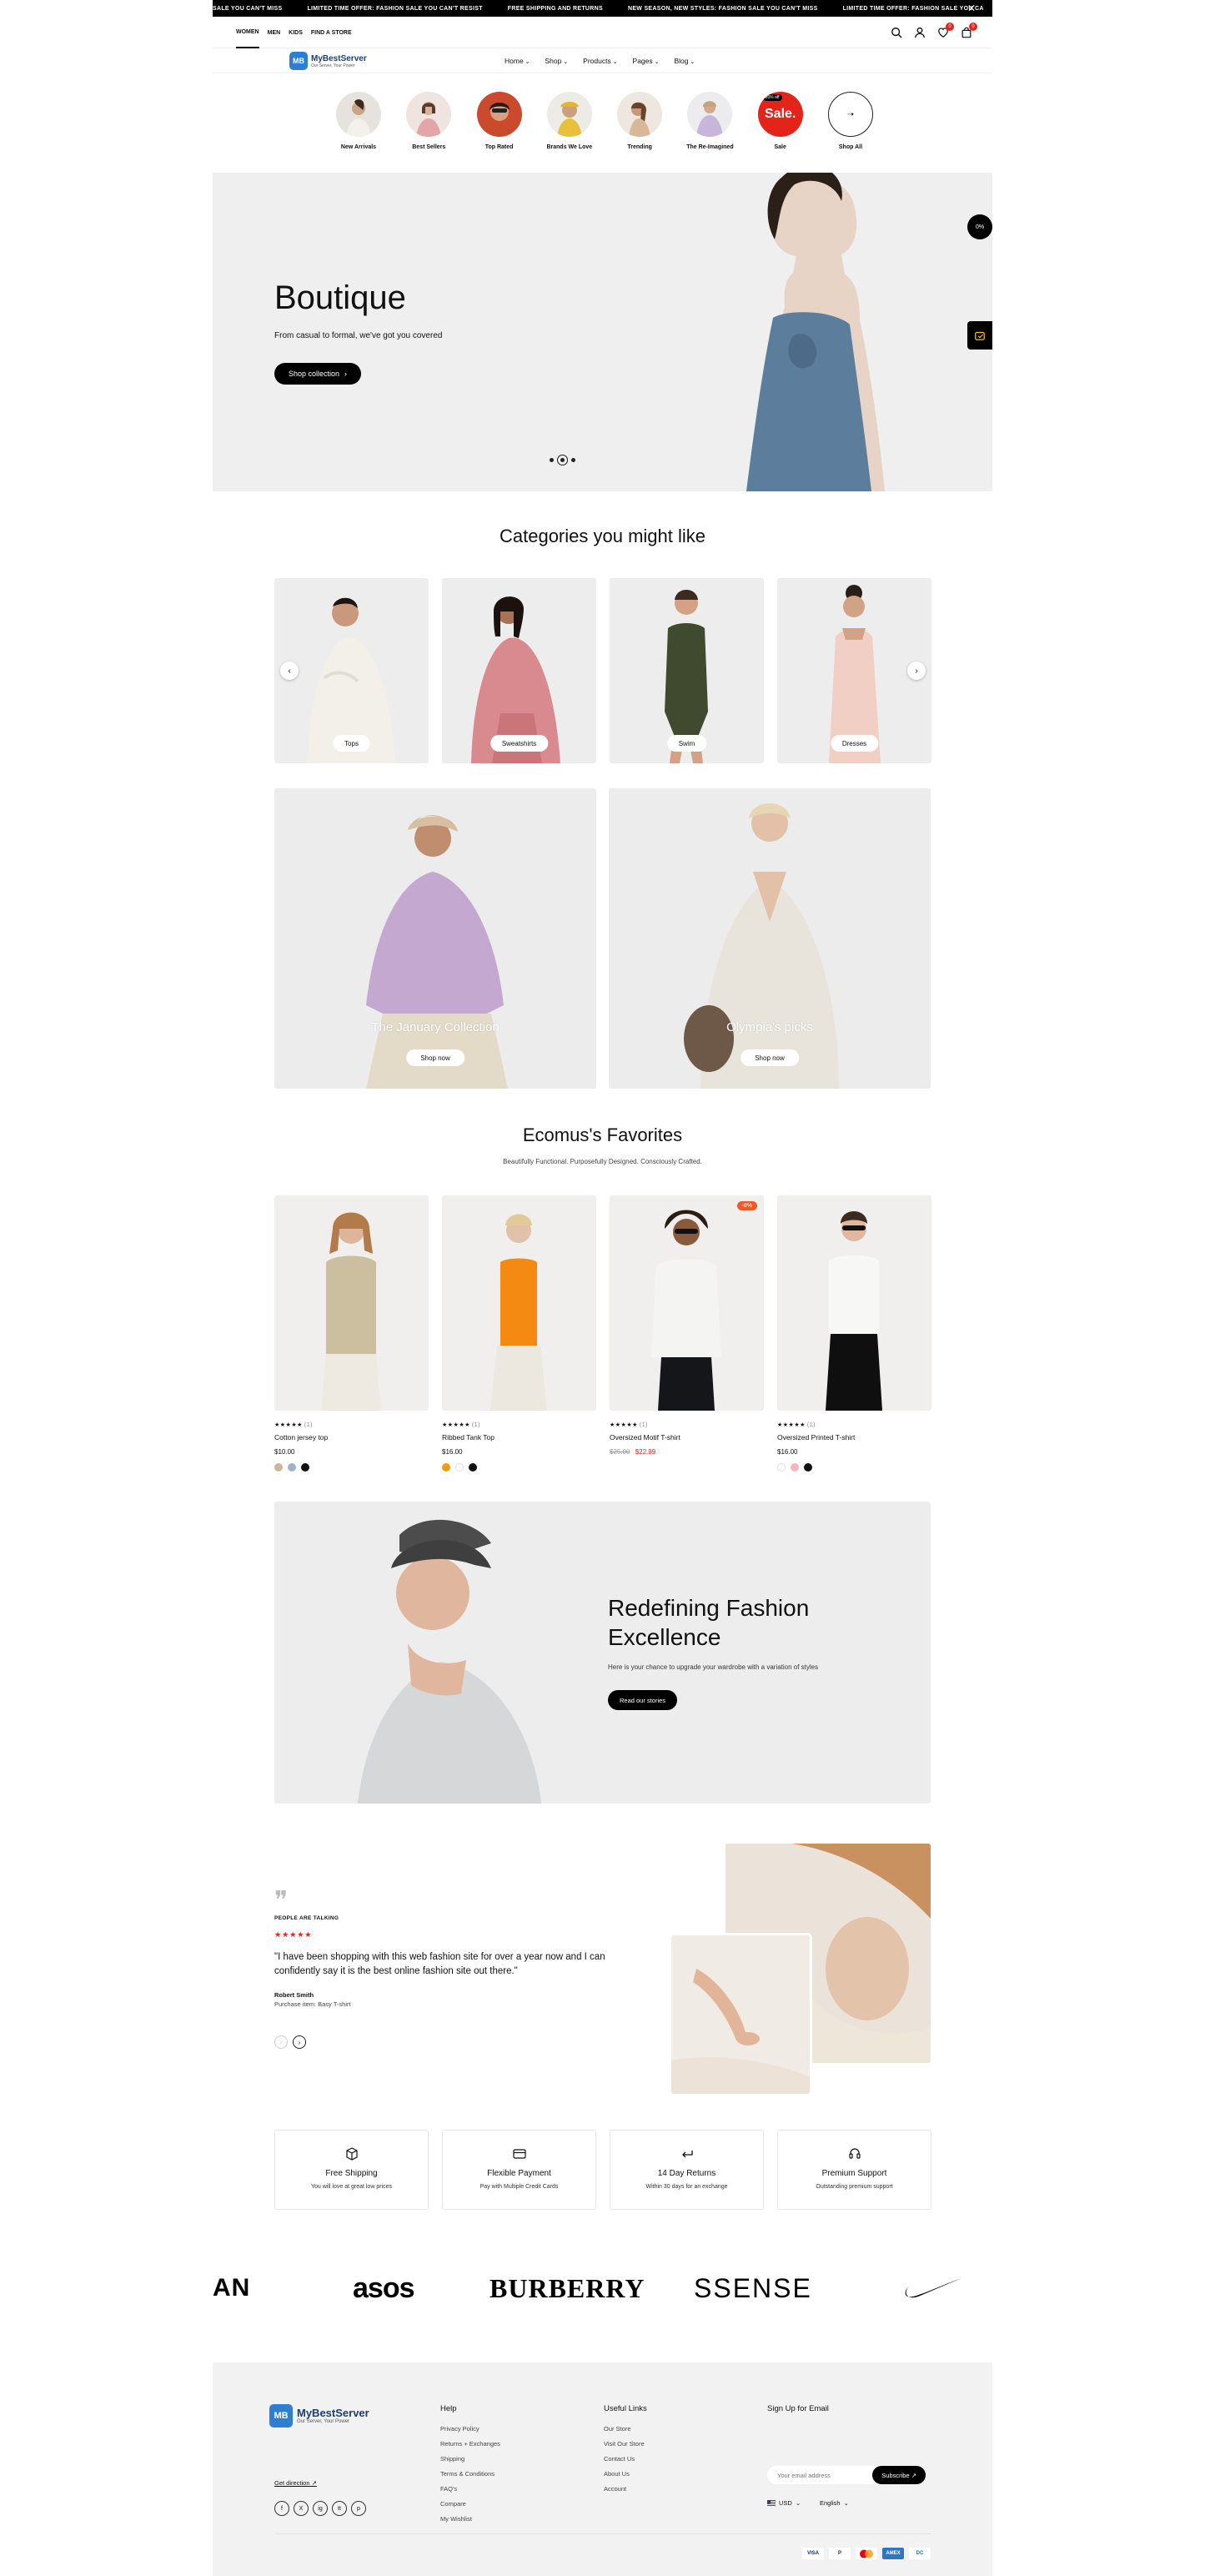  What do you see at coordinates (646, 61) in the screenshot?
I see `menu-item-pages: Pages` at bounding box center [646, 61].